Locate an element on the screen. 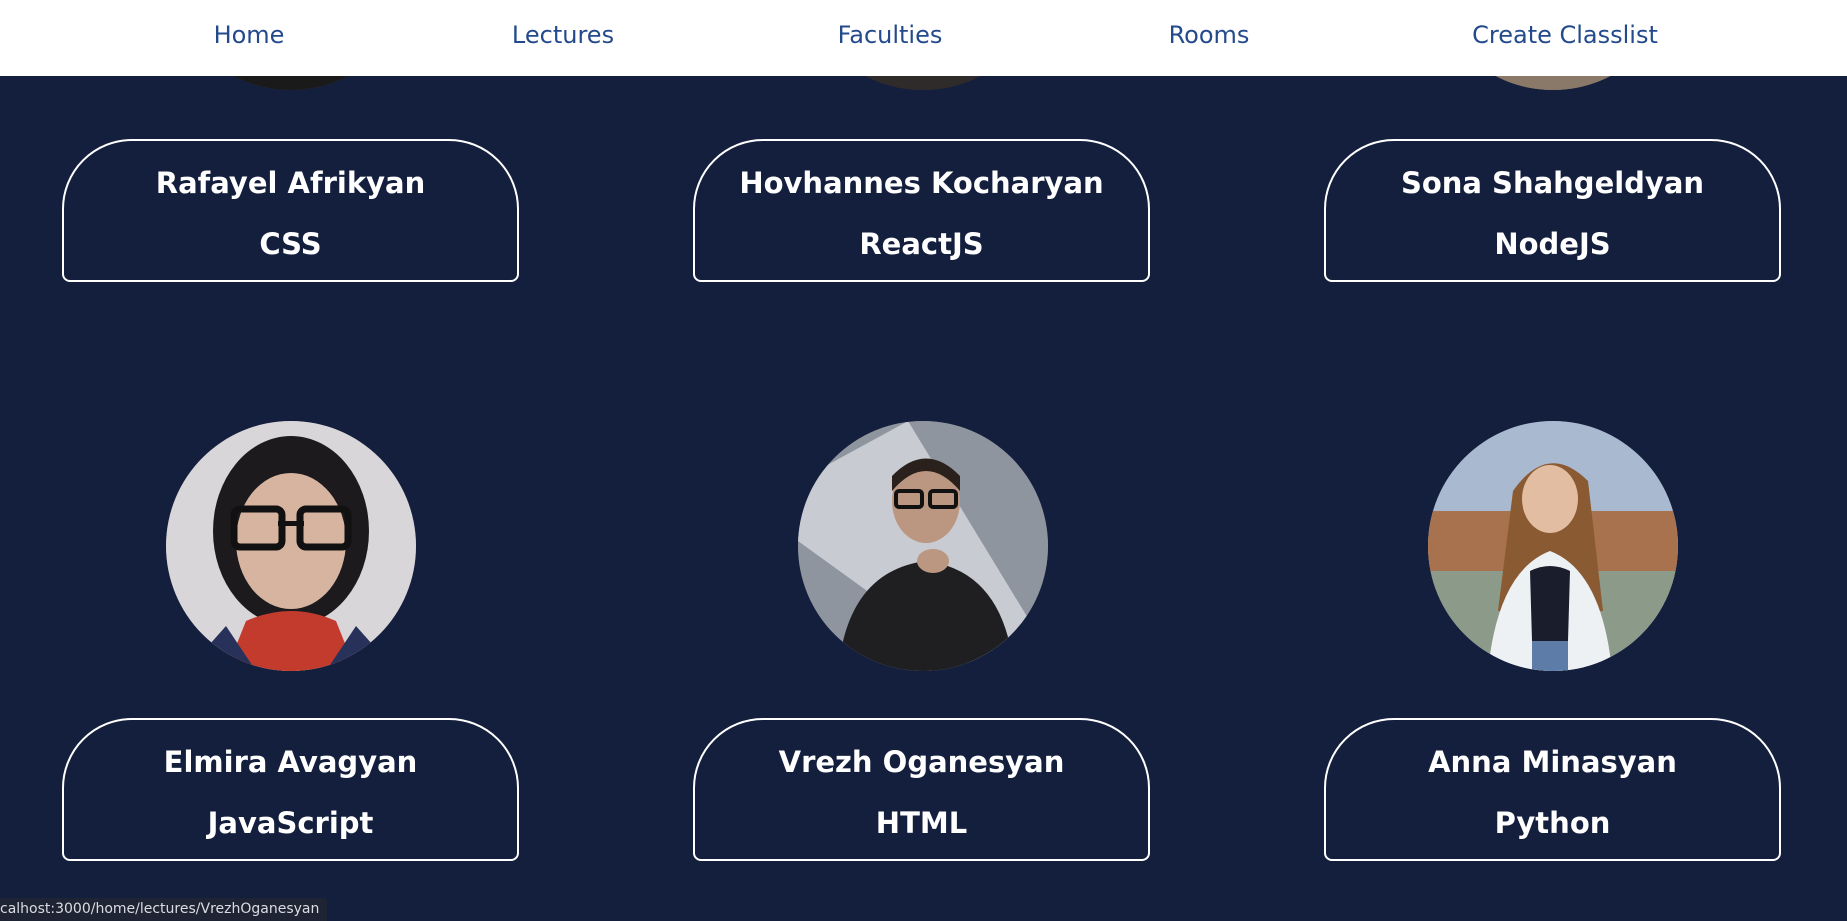  lecturer-name: Vrezh Oganesyan is located at coordinates (921, 762).